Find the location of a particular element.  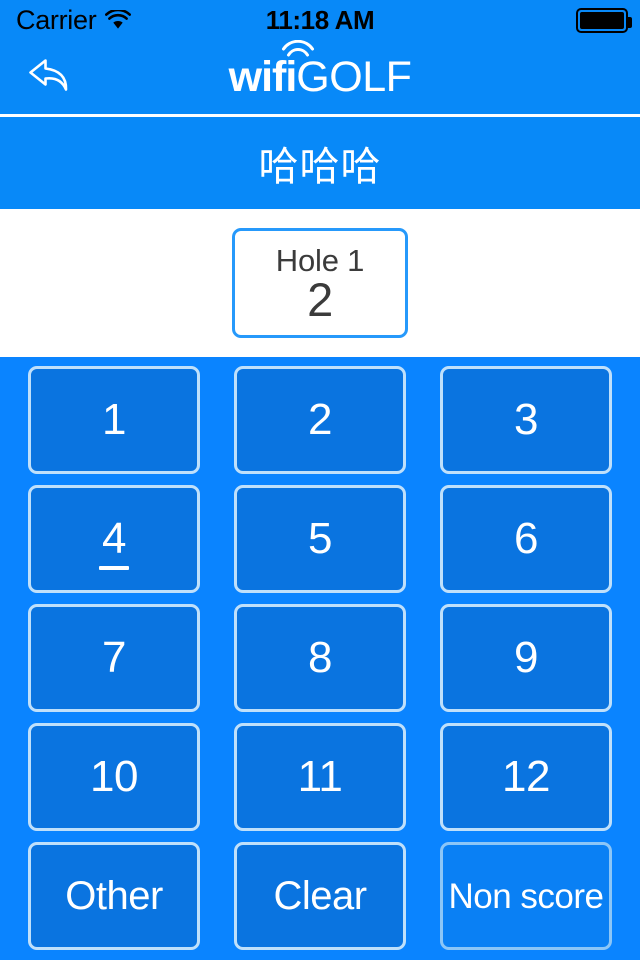

key-6: 6 is located at coordinates (526, 539).